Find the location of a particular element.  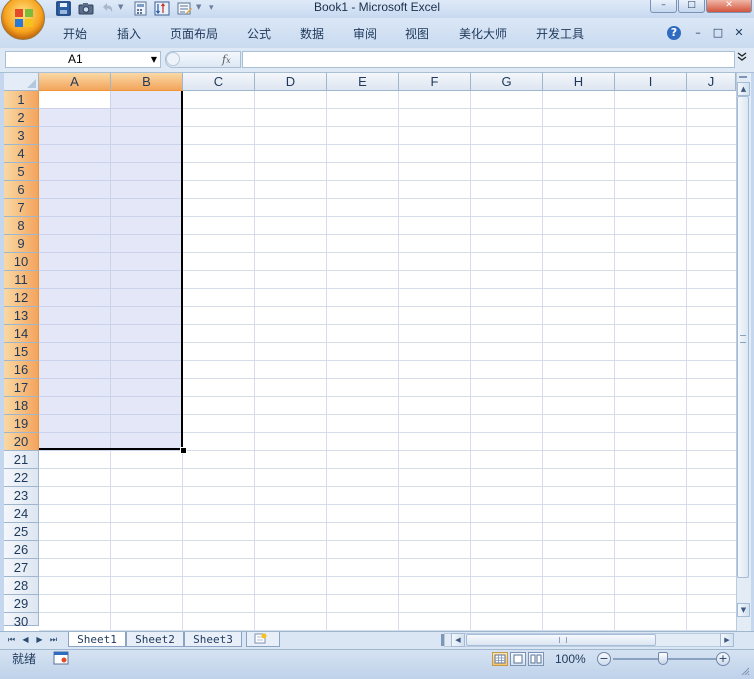

row-header-27: 27 is located at coordinates (21, 568).